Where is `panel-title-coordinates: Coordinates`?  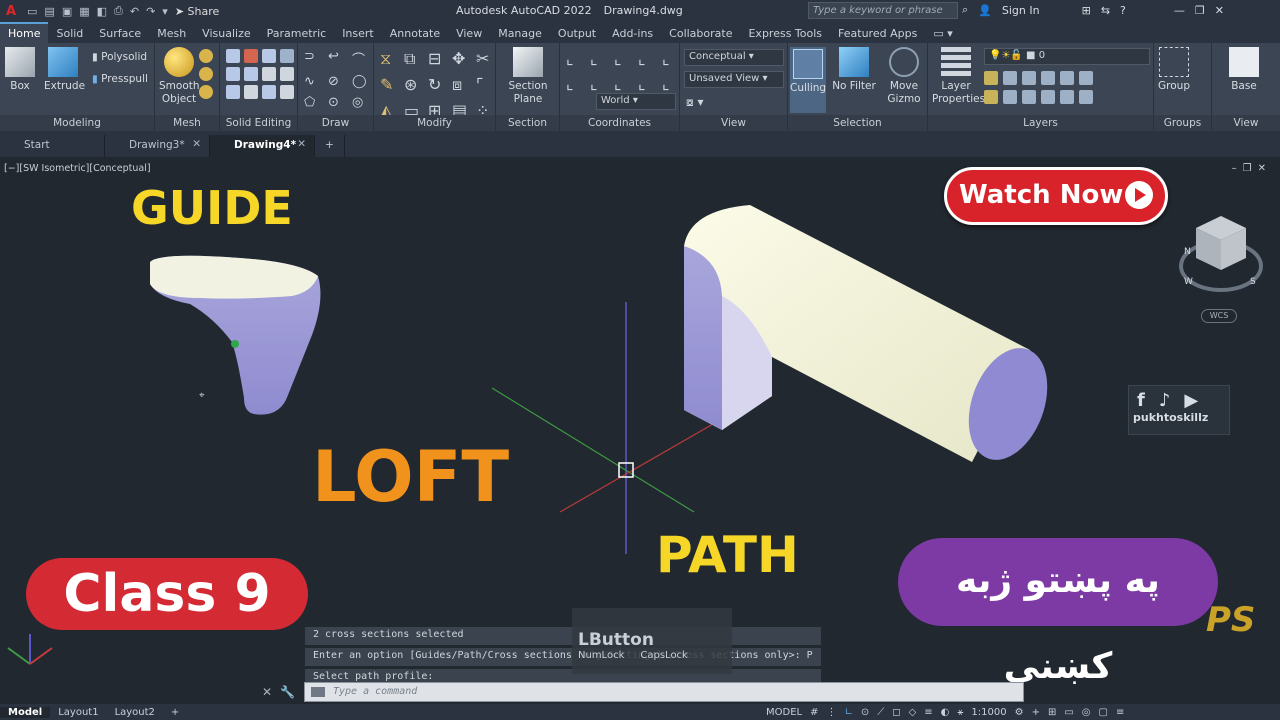
panel-title-coordinates: Coordinates is located at coordinates (619, 123).